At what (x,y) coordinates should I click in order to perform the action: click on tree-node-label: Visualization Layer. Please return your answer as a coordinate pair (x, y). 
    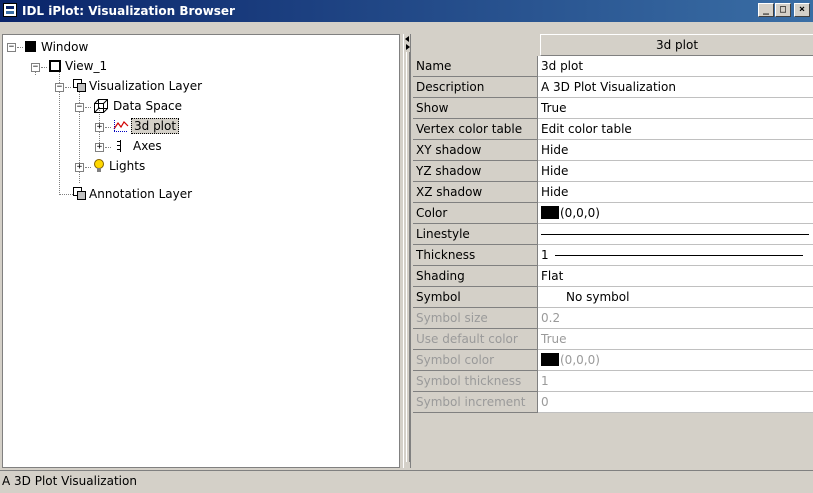
    Looking at the image, I should click on (146, 86).